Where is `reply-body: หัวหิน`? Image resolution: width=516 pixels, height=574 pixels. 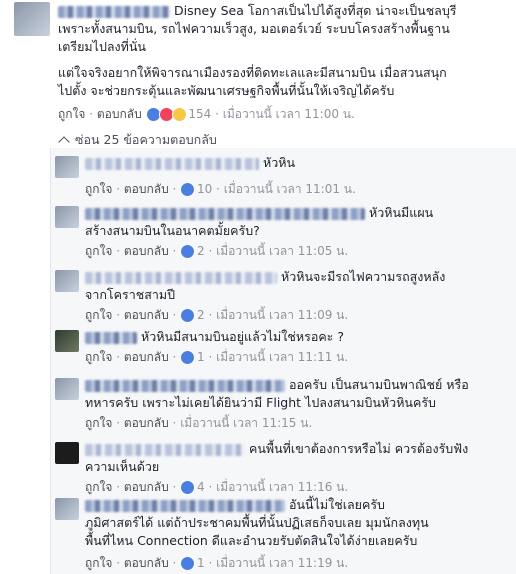 reply-body: หัวหิน is located at coordinates (295, 163).